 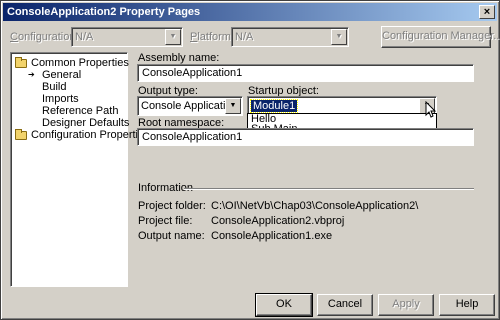 What do you see at coordinates (406, 305) in the screenshot?
I see `apply-button: Apply` at bounding box center [406, 305].